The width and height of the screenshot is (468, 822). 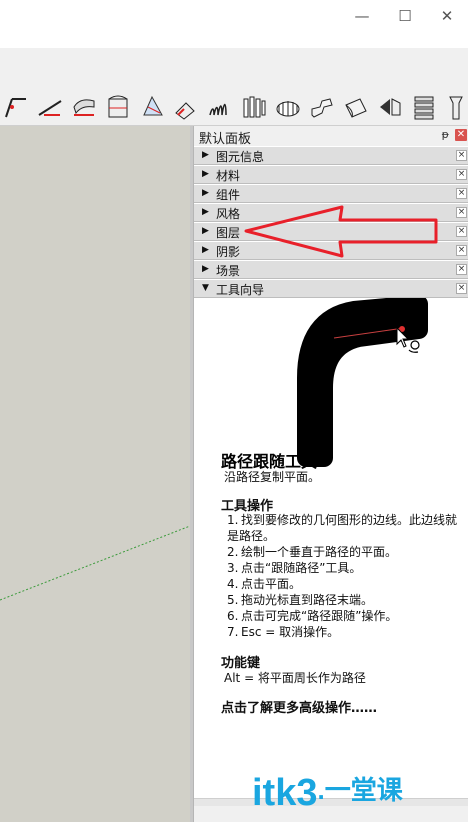 I want to click on close-window-button: ✕, so click(x=447, y=16).